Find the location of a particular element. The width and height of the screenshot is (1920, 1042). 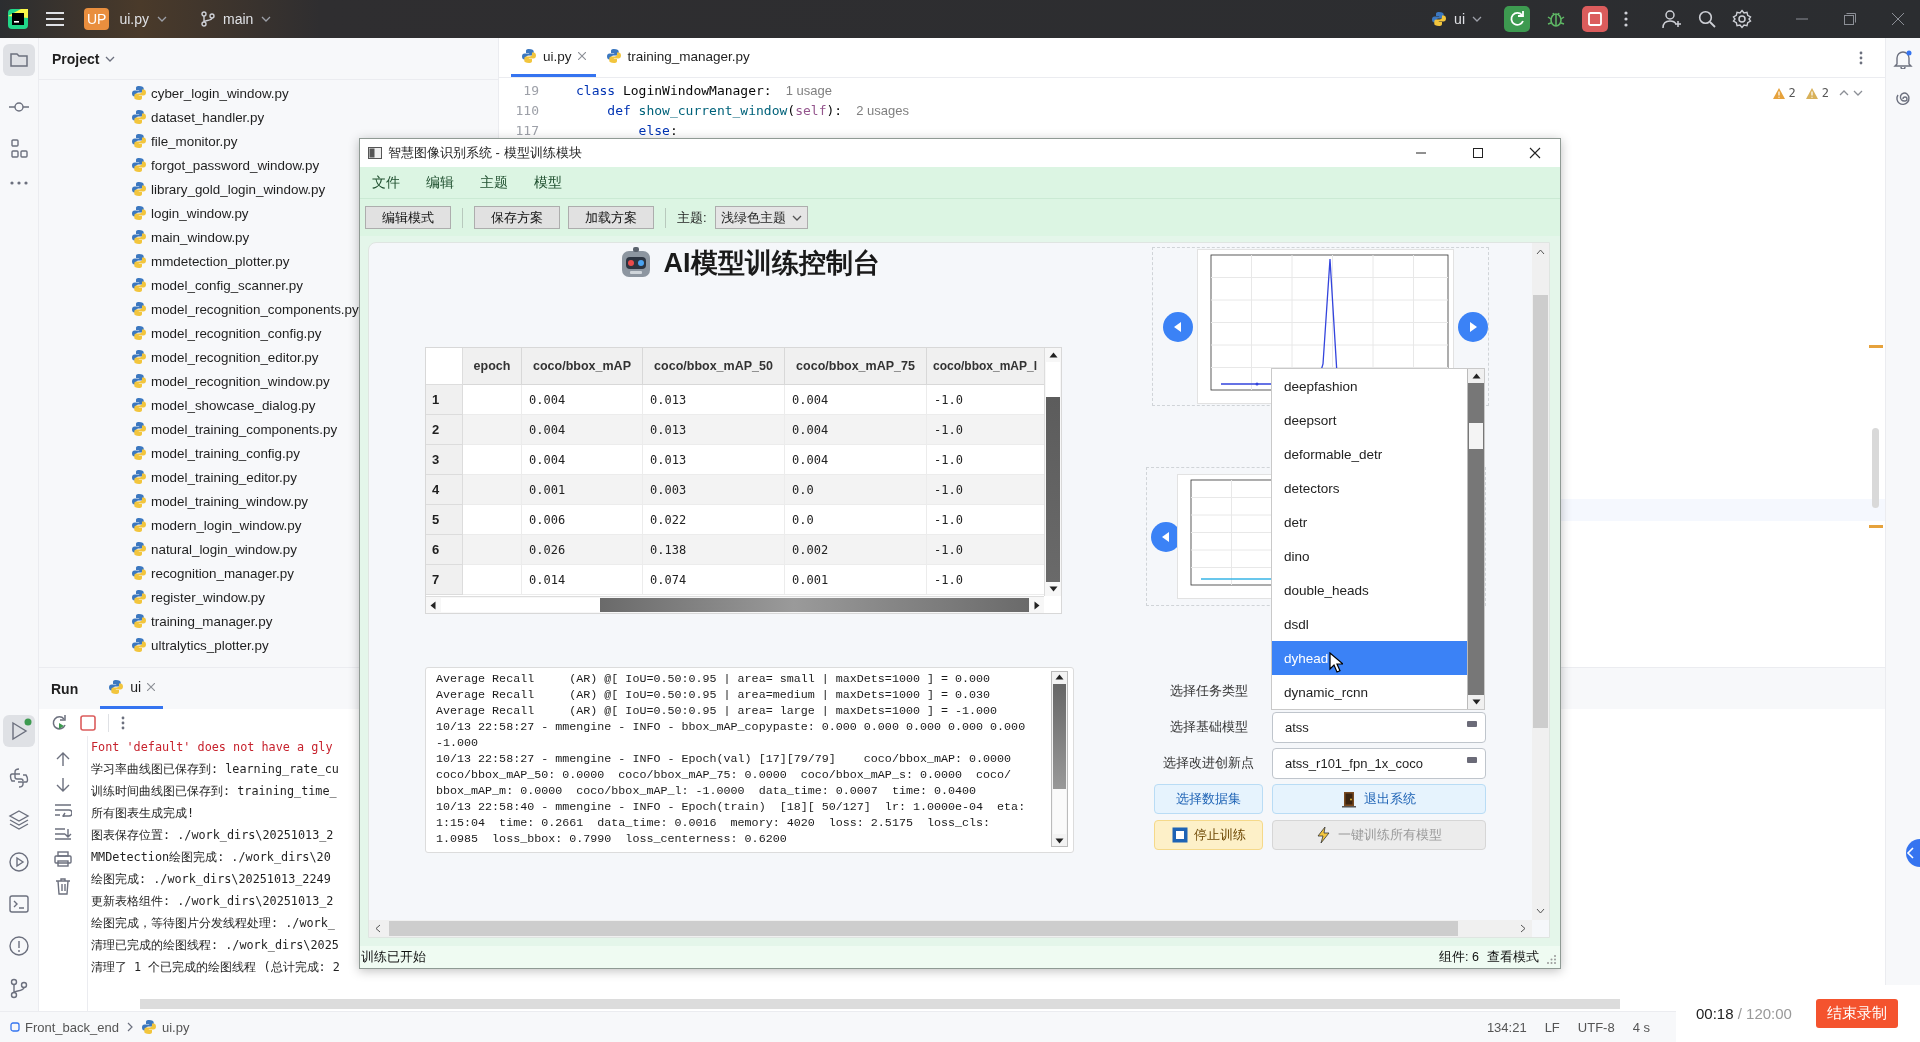

dropdown-option: dyhead is located at coordinates (1369, 658).